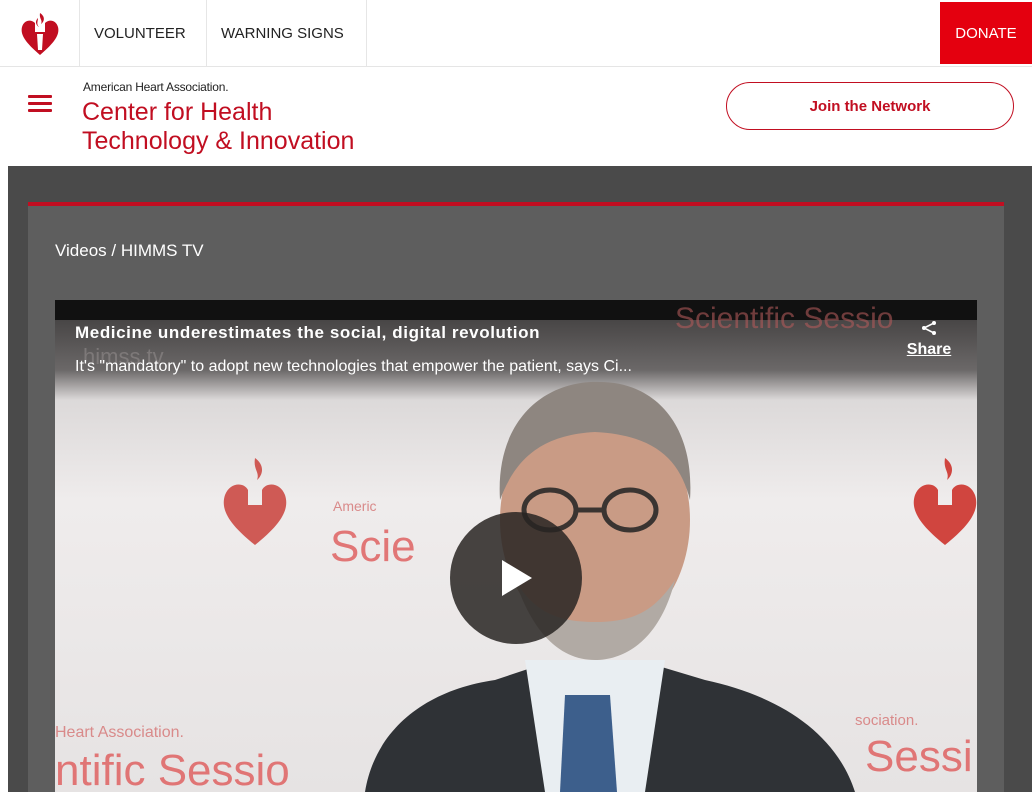 This screenshot has height=792, width=1032. What do you see at coordinates (119, 732) in the screenshot?
I see `bg-heart-association-text: Heart Association.` at bounding box center [119, 732].